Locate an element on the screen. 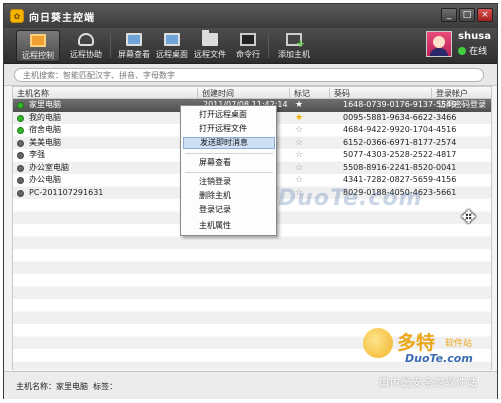 This screenshot has height=403, width=501. remote-assist-button: 远程协助 is located at coordinates (86, 46).